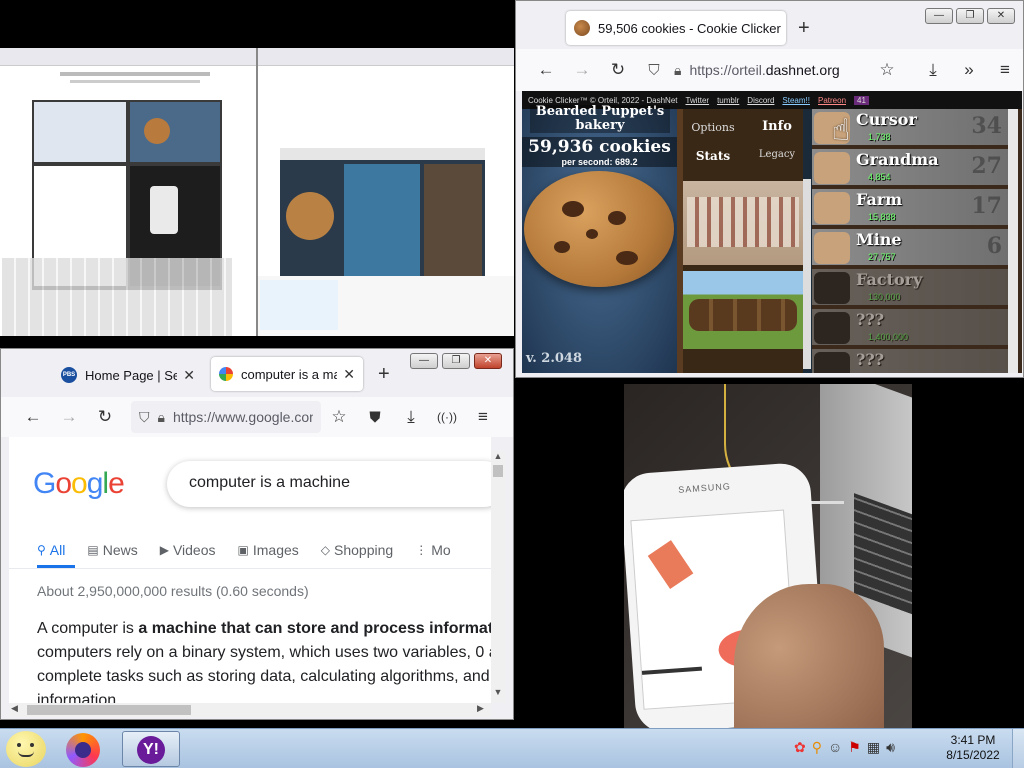 This screenshot has height=768, width=1024. What do you see at coordinates (375, 417) in the screenshot?
I see `pocket-icon: ⛊` at bounding box center [375, 417].